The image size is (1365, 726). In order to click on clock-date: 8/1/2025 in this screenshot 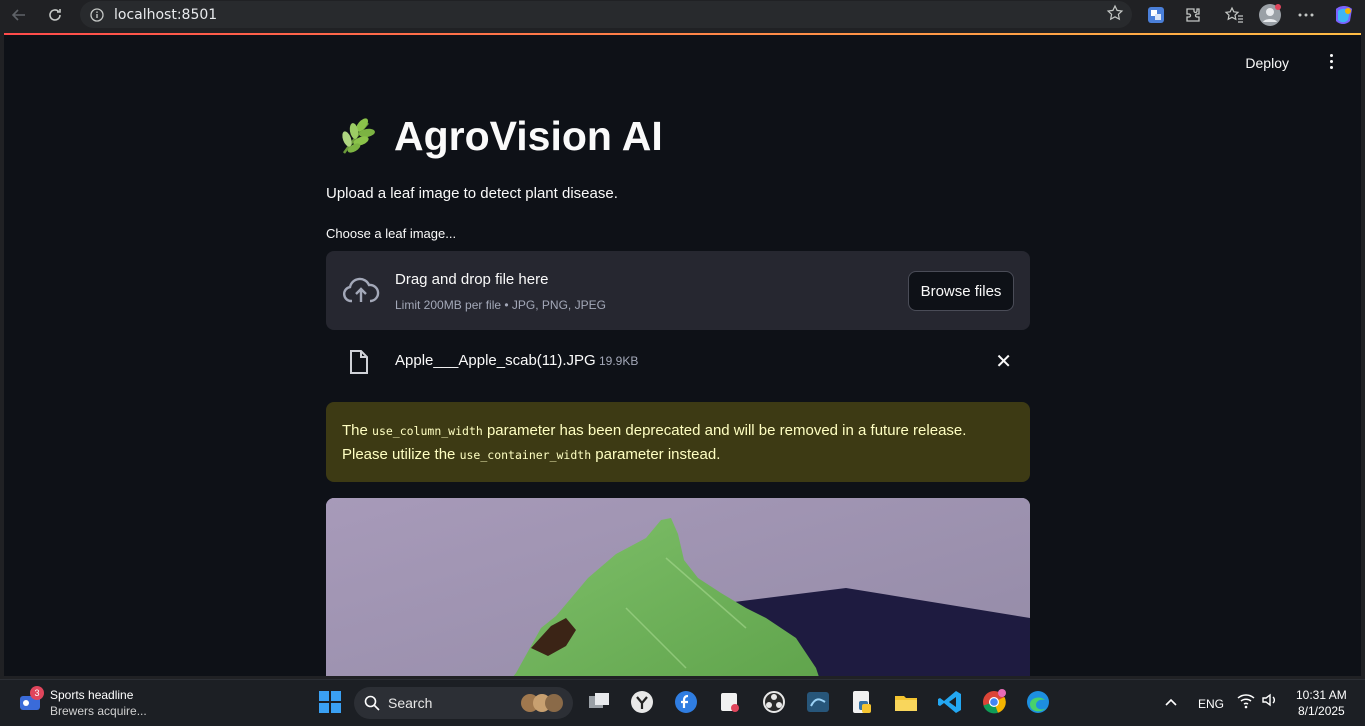, I will do `click(1321, 711)`.